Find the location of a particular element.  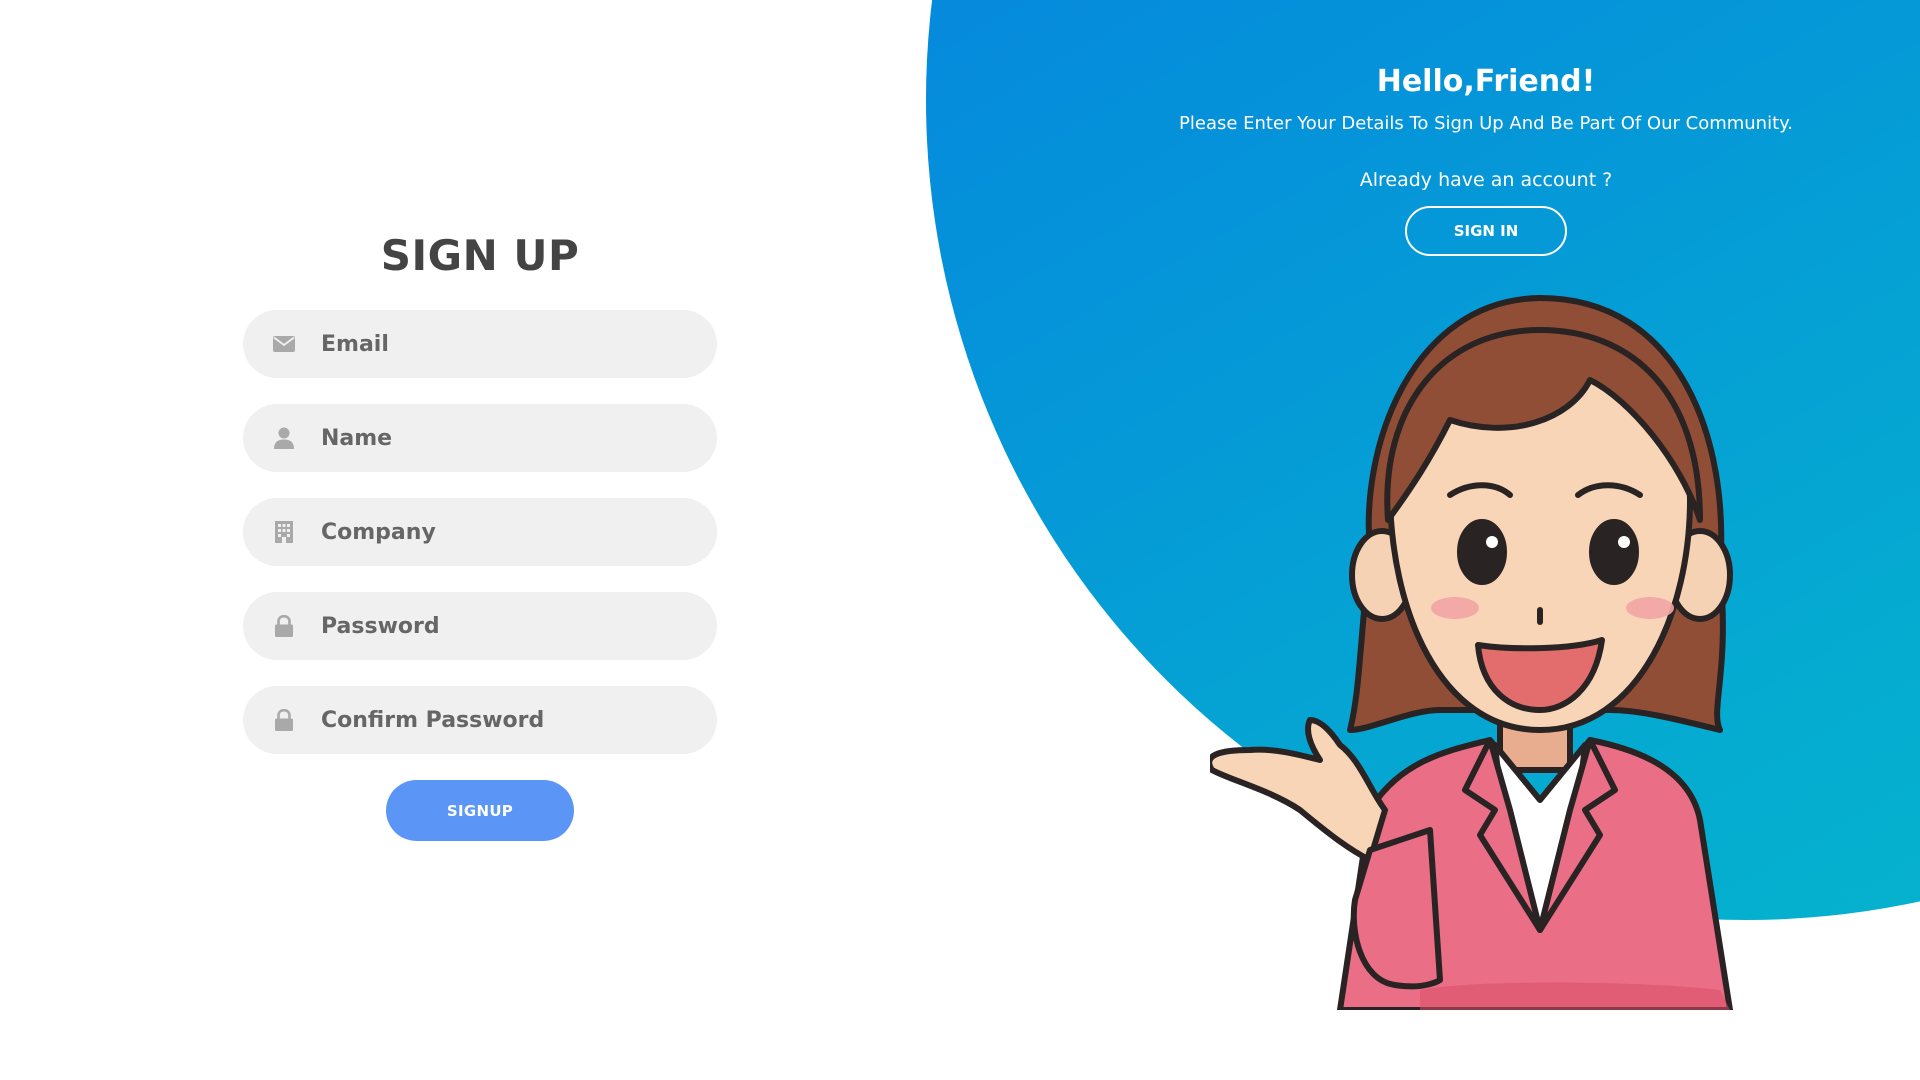

signup-fields is located at coordinates (480, 532).